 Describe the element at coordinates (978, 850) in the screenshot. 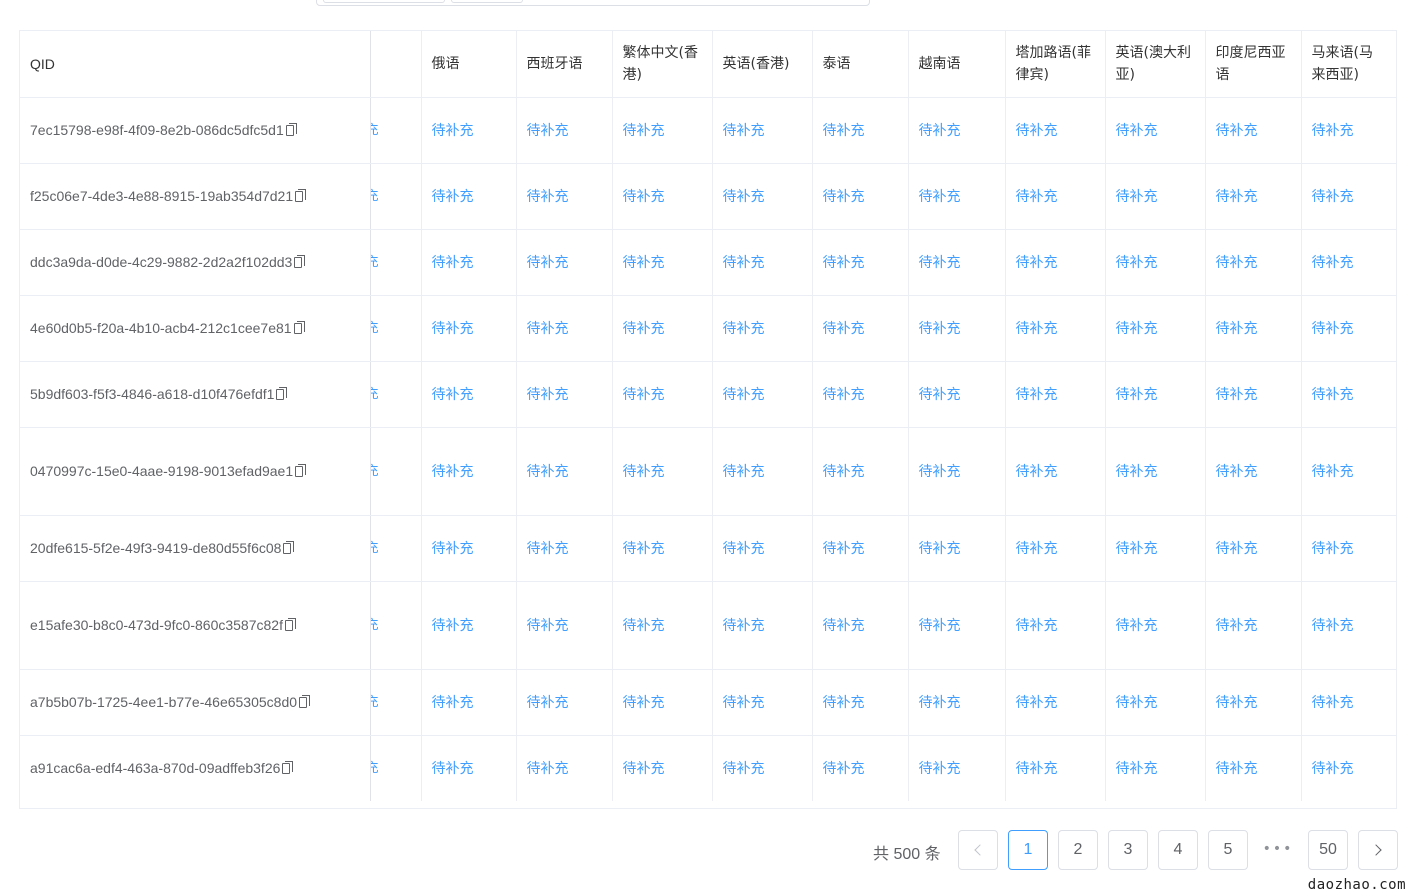

I see `prev-page-button` at that location.